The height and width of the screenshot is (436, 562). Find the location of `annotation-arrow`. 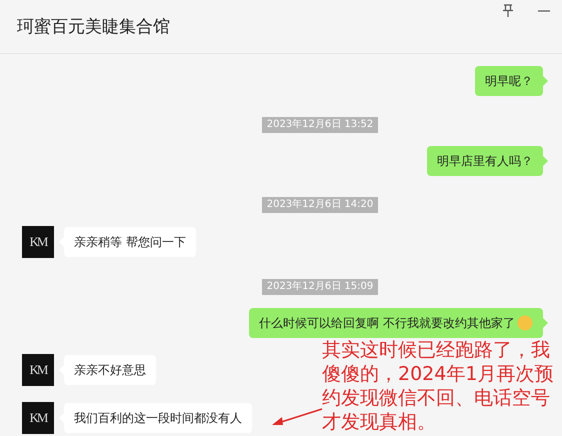

annotation-arrow is located at coordinates (297, 417).